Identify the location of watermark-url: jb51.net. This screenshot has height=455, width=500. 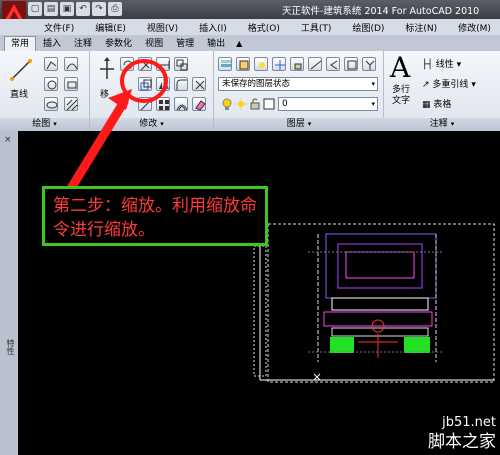
(469, 422).